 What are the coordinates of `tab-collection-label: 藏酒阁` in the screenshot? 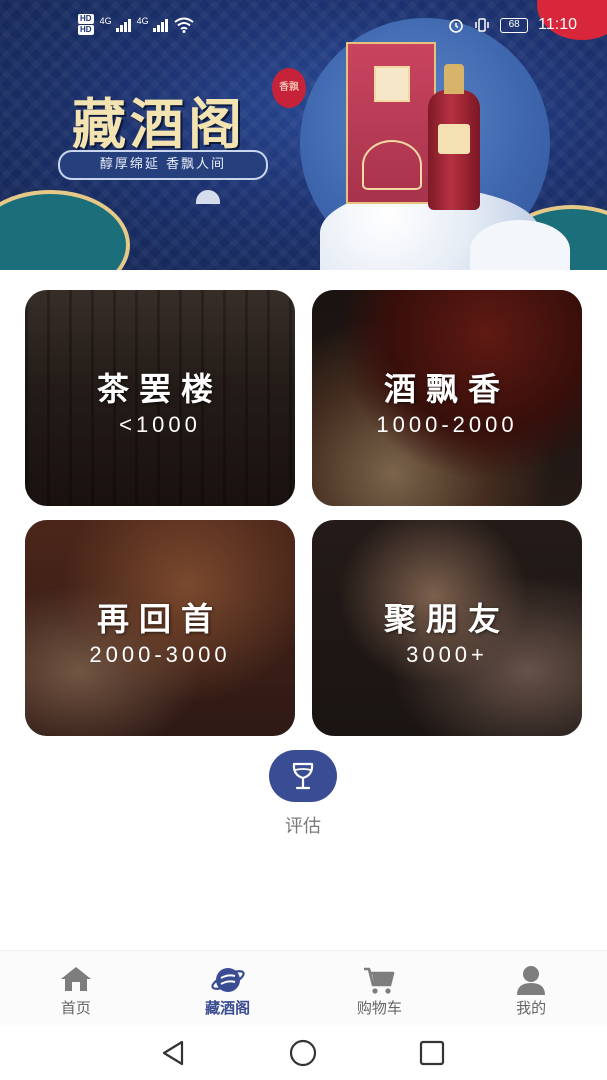 It's located at (228, 1008).